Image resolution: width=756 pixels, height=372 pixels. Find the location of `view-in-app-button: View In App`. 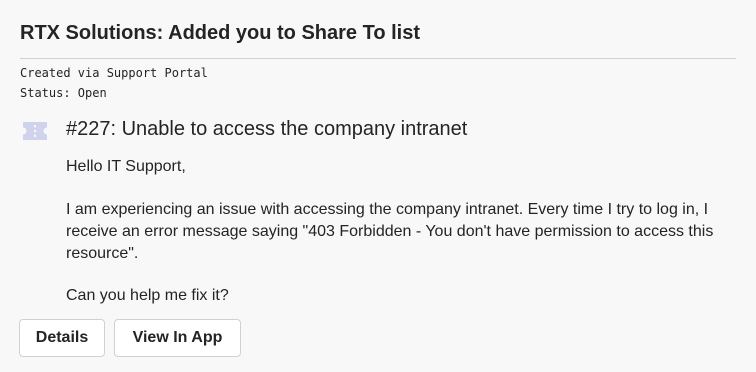

view-in-app-button: View In App is located at coordinates (177, 338).